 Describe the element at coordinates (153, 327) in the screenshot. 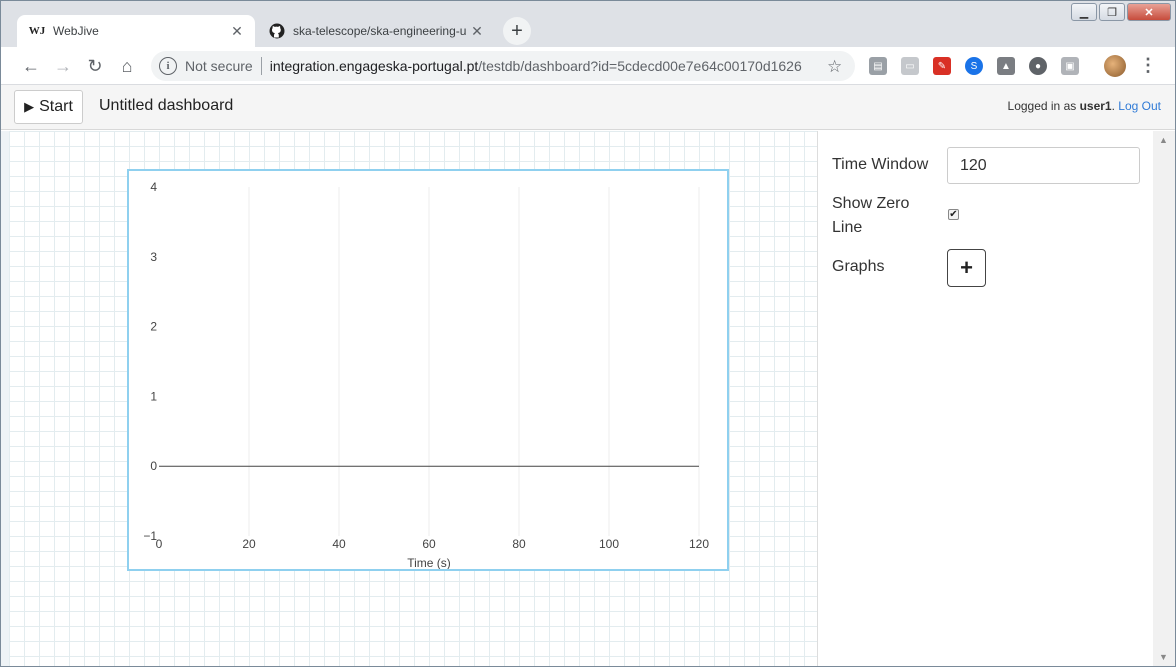

I see `y-tick-label: 2` at that location.